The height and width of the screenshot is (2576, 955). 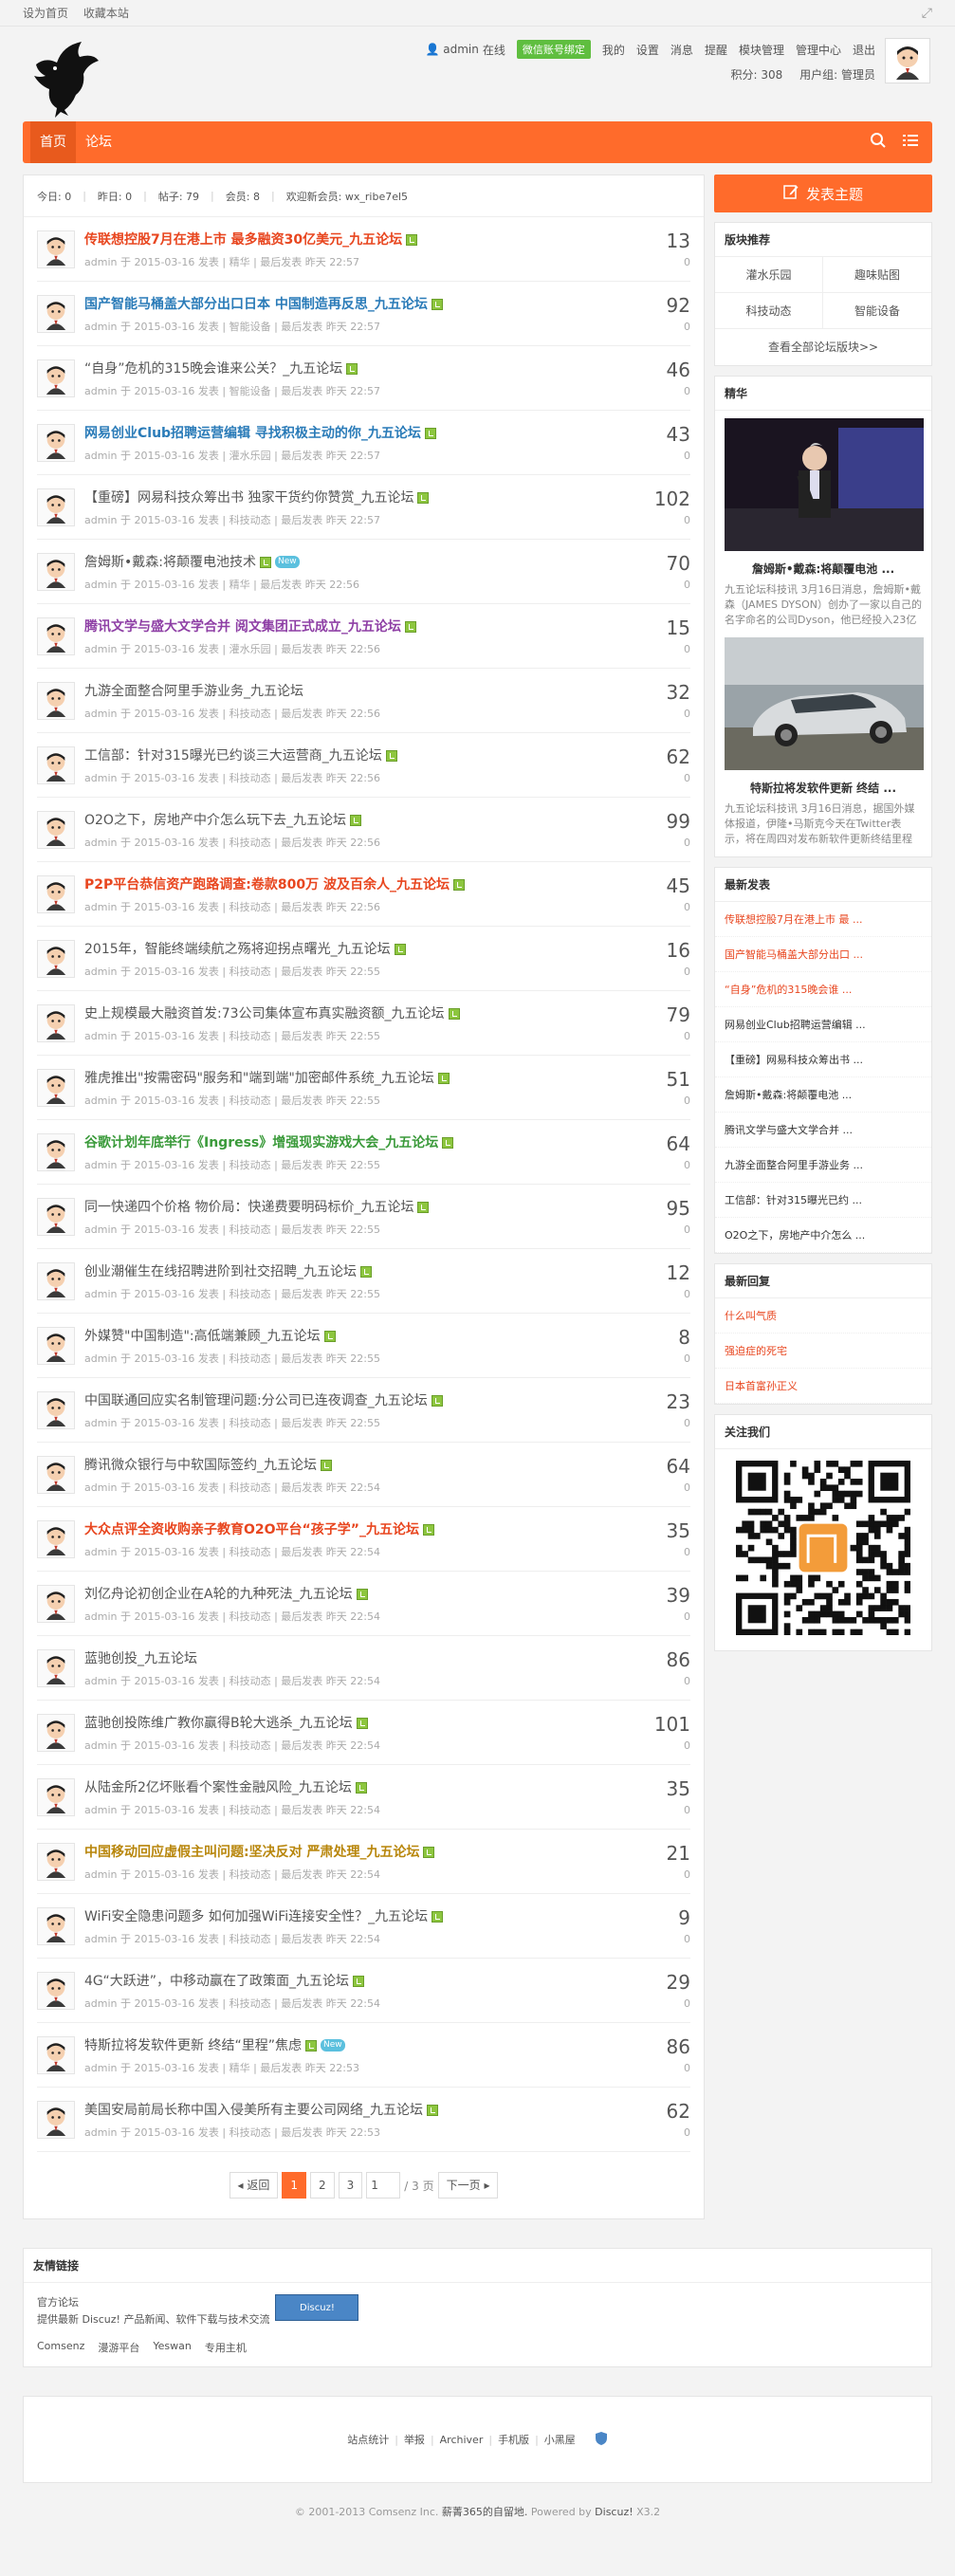 What do you see at coordinates (218, 1787) in the screenshot?
I see `thread-title: 从陆金所2亿坏账看个案性金融风险_九五论坛` at bounding box center [218, 1787].